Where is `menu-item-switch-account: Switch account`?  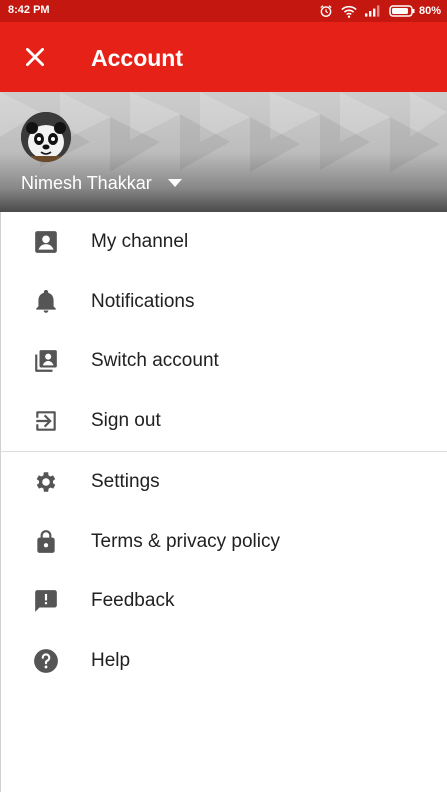 menu-item-switch-account: Switch account is located at coordinates (223, 362).